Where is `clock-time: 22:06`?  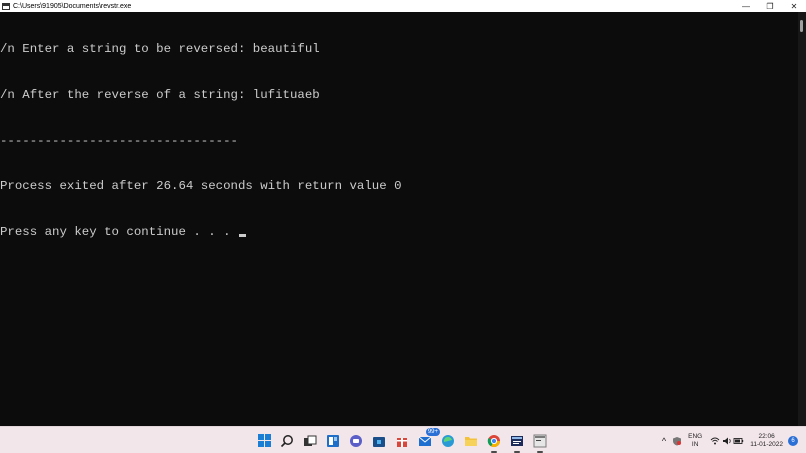
clock-time: 22:06 is located at coordinates (766, 436).